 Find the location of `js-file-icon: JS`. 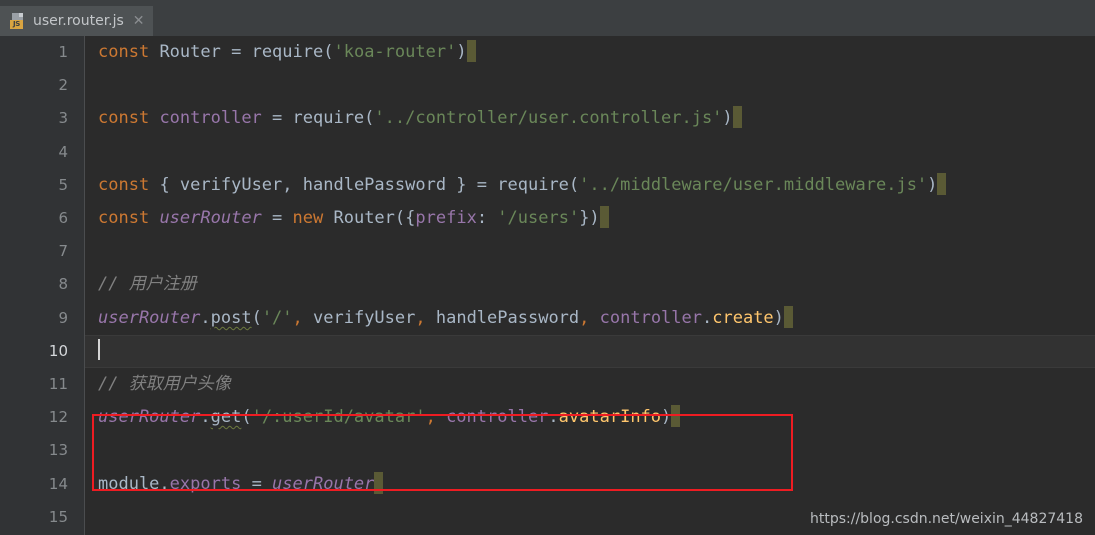

js-file-icon: JS is located at coordinates (18, 21).